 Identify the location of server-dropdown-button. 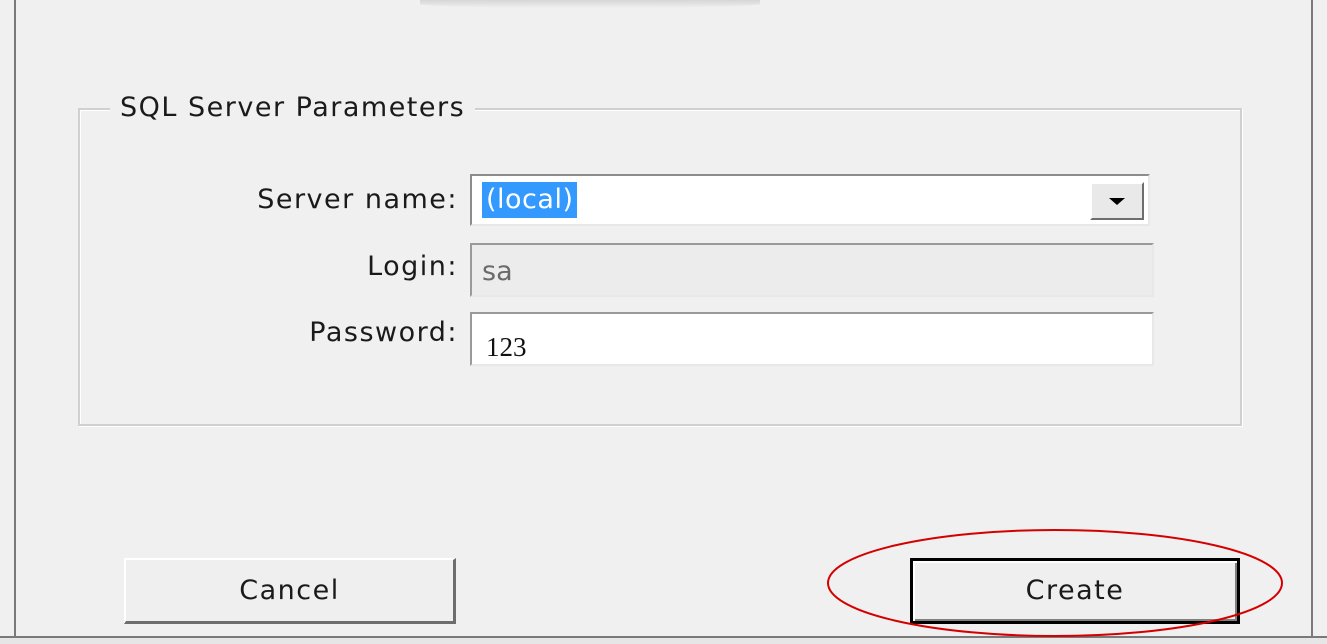
(1117, 201).